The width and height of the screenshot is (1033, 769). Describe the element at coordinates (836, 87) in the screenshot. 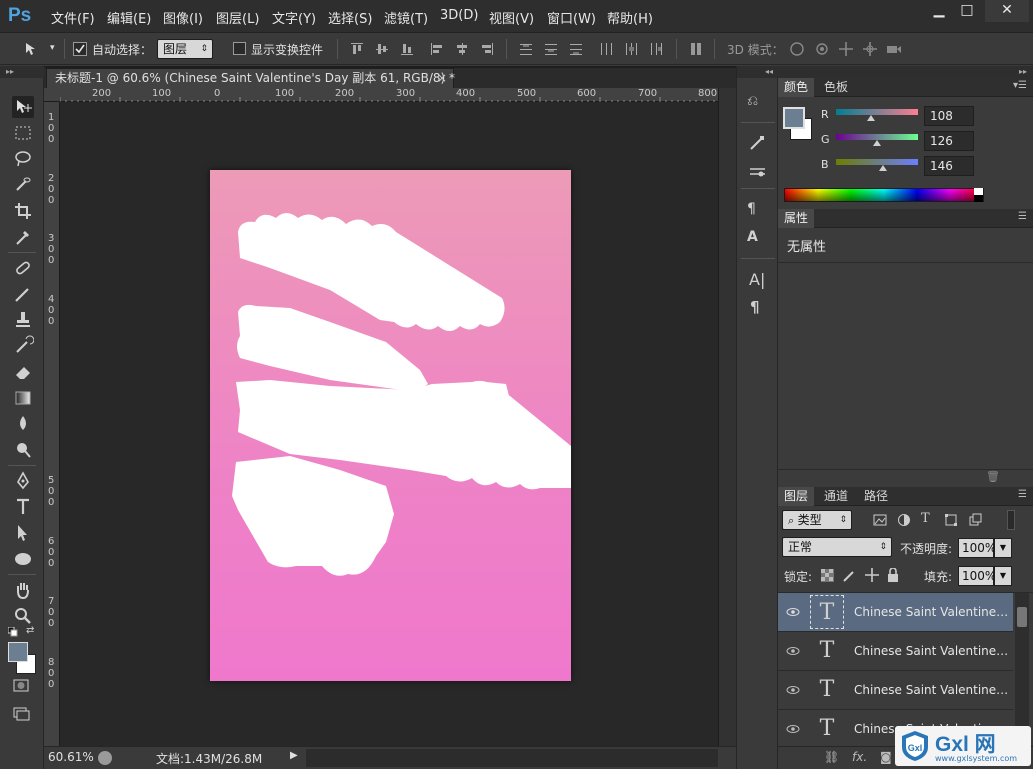

I see `tab-swatches: 色板` at that location.